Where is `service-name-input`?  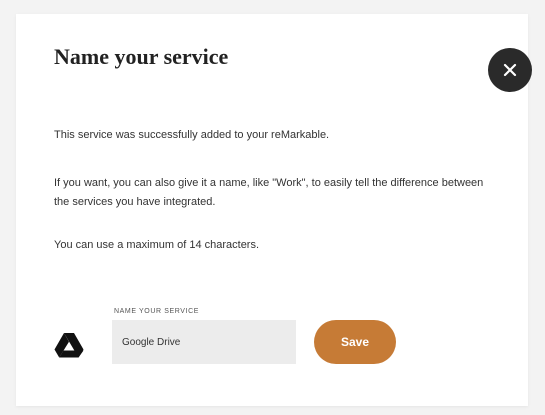
service-name-input is located at coordinates (204, 342).